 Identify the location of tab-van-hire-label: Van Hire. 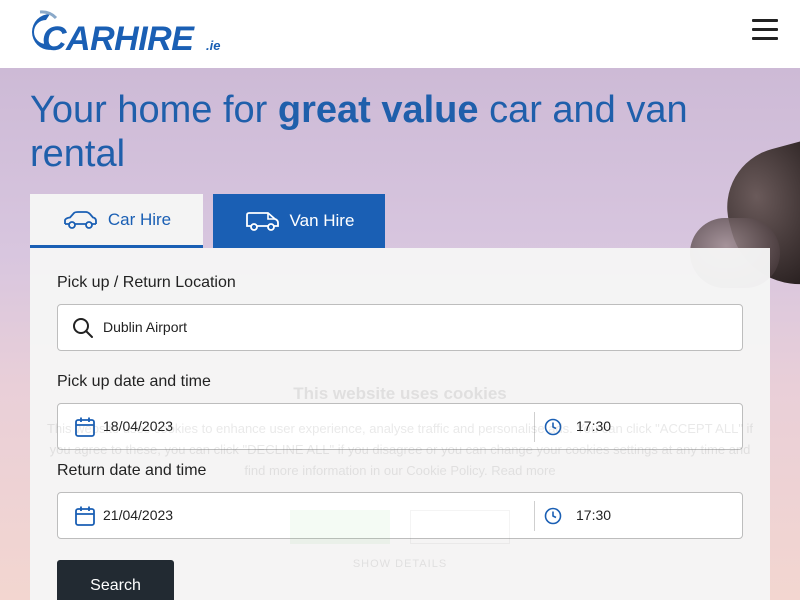
(322, 220).